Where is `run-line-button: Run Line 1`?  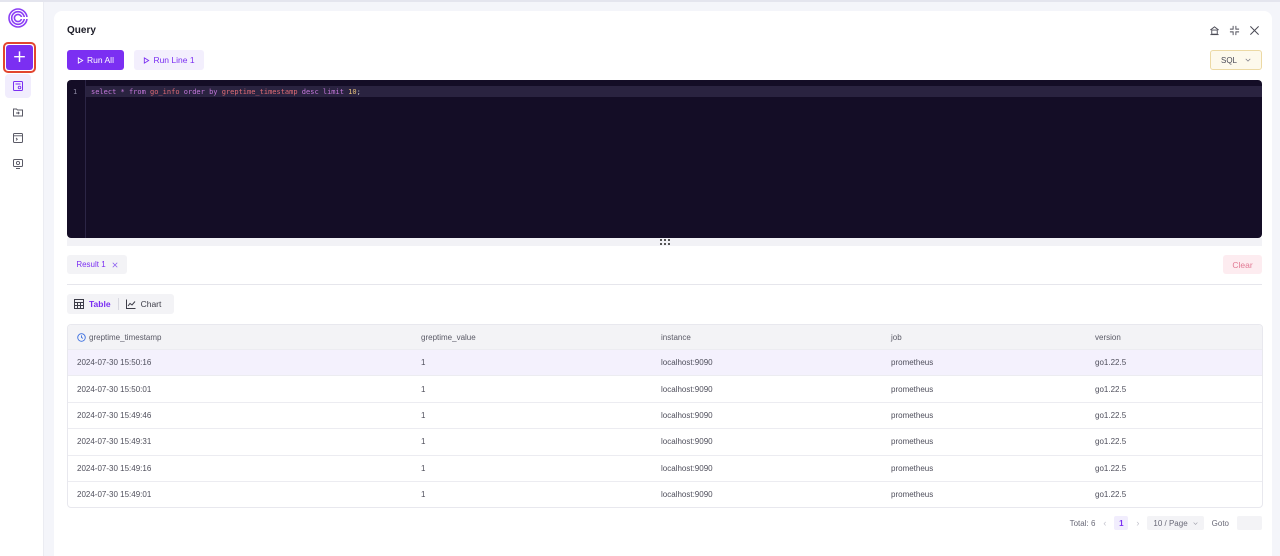 run-line-button: Run Line 1 is located at coordinates (169, 60).